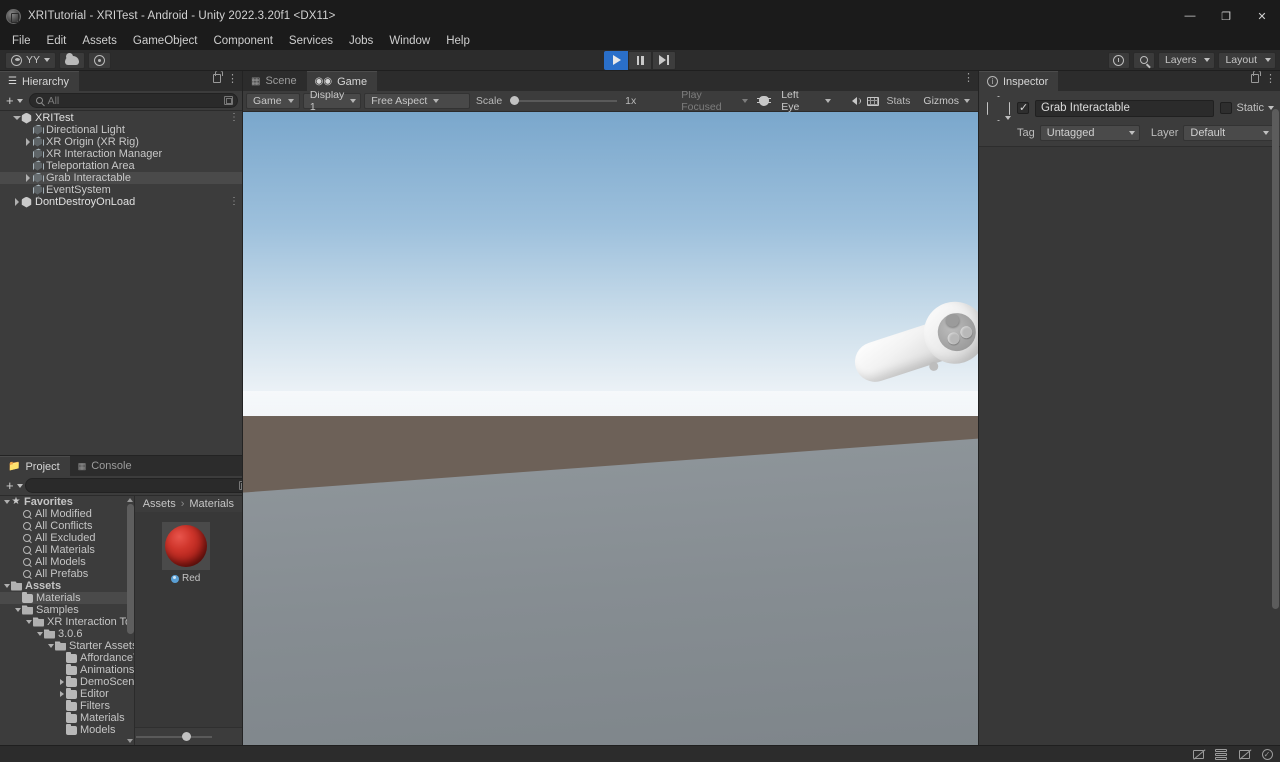  I want to click on project-tree-item-all-prefabs: All Prefabs, so click(67, 574).